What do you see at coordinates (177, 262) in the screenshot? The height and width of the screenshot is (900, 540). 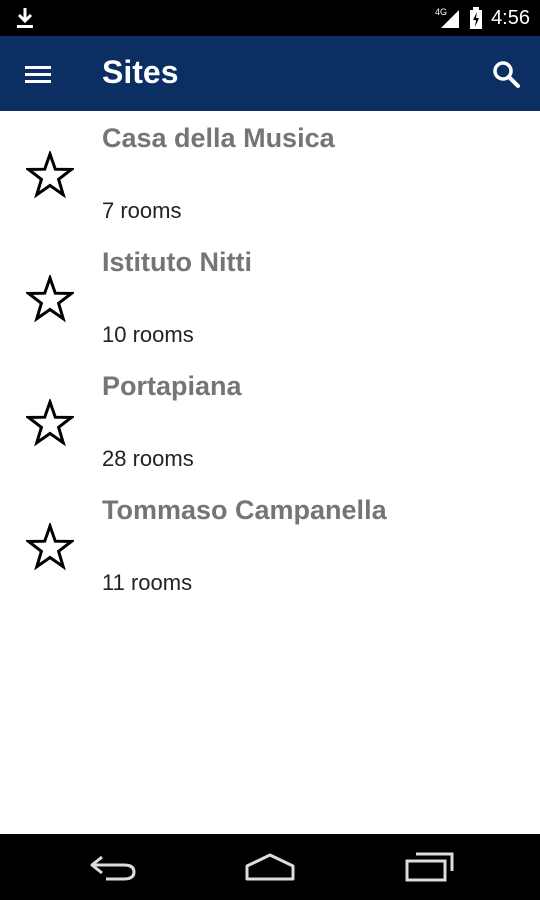 I see `site-name: Istituto Nitti` at bounding box center [177, 262].